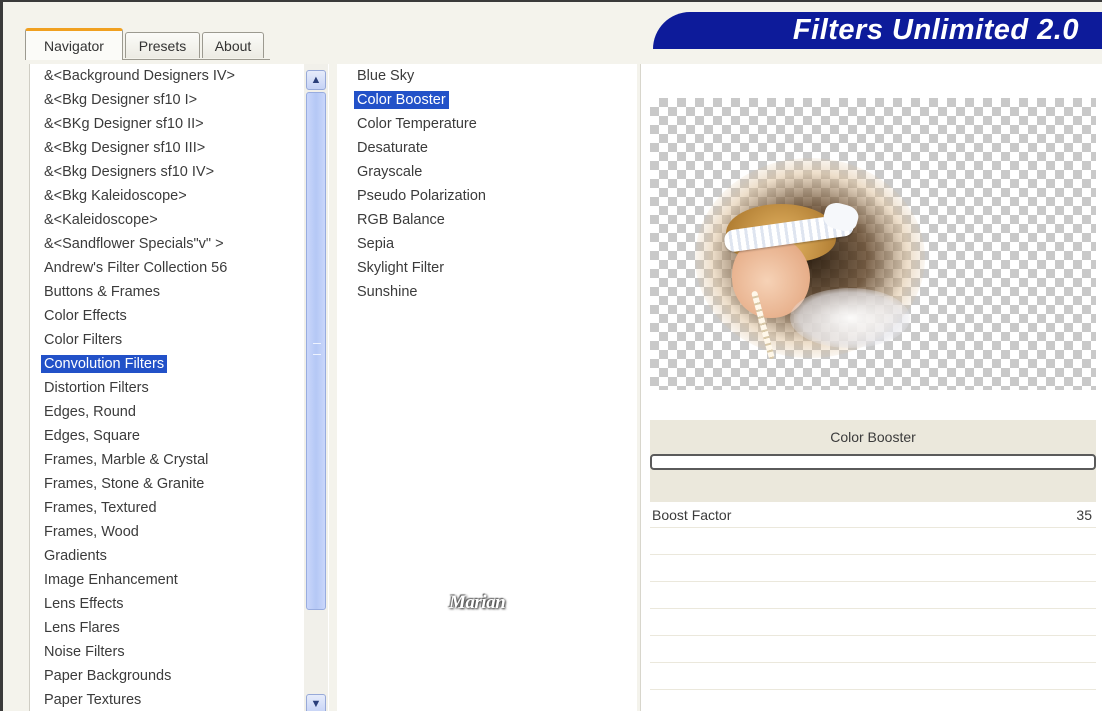 The width and height of the screenshot is (1102, 711). What do you see at coordinates (935, 30) in the screenshot?
I see `app-title: Filters Unlimited 2.0` at bounding box center [935, 30].